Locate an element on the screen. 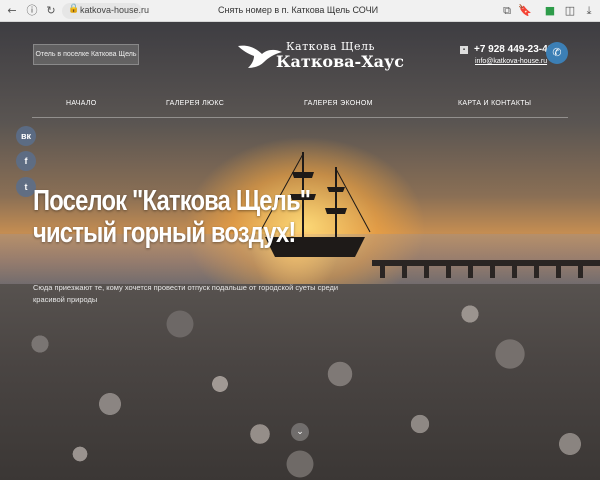 This screenshot has width=600, height=480. vk-button: вк is located at coordinates (26, 136).